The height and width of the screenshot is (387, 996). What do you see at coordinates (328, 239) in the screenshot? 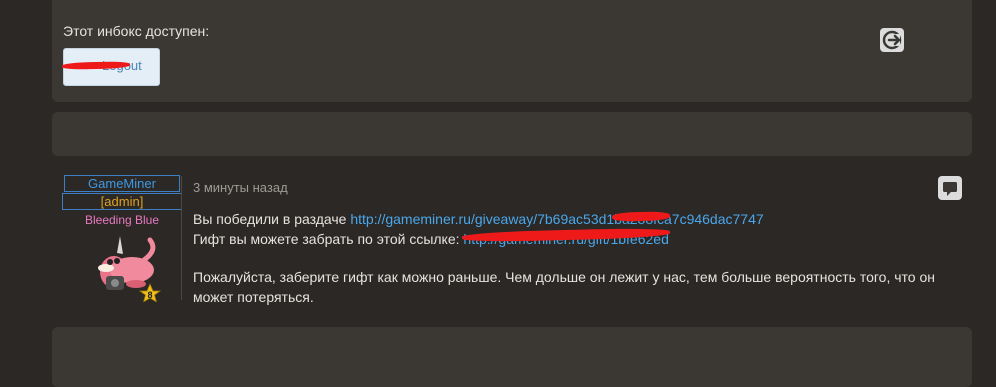
I see `gift-text: Гифт вы можете забрать по этой ссылке:` at bounding box center [328, 239].